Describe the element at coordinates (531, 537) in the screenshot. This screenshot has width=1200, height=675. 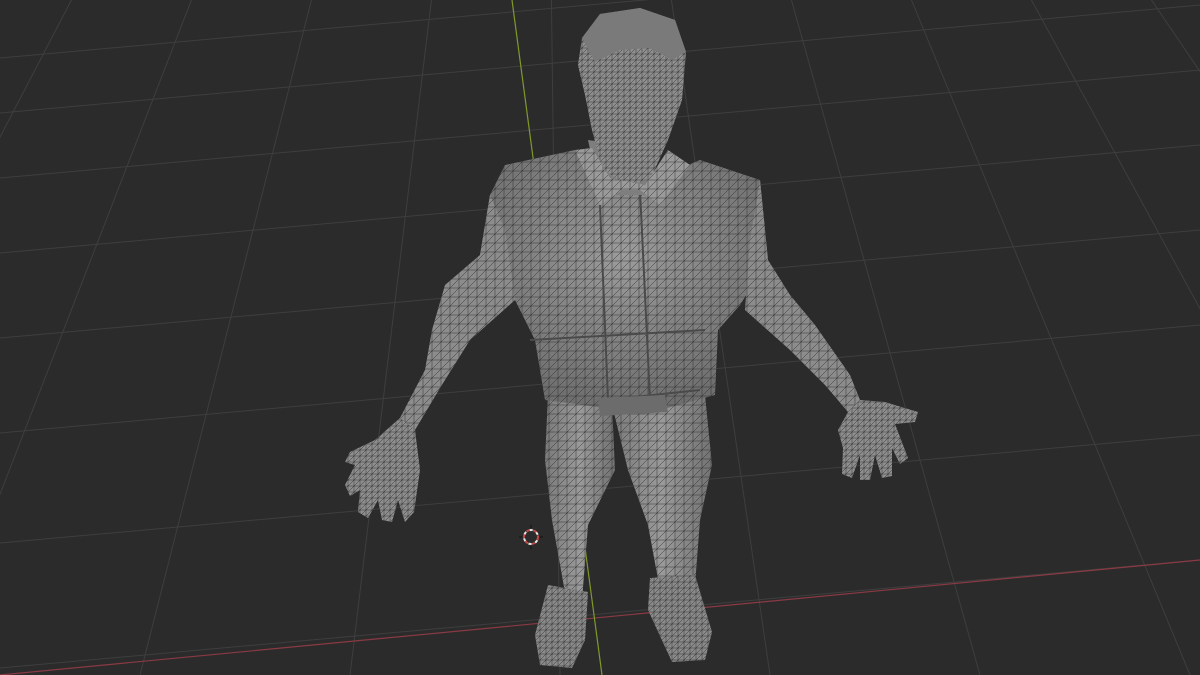
I see `3d-cursor-icon` at that location.